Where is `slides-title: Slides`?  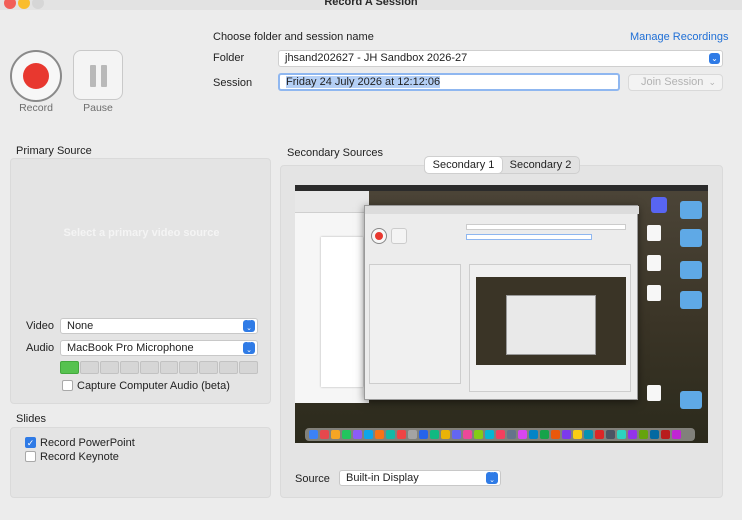 slides-title: Slides is located at coordinates (31, 419).